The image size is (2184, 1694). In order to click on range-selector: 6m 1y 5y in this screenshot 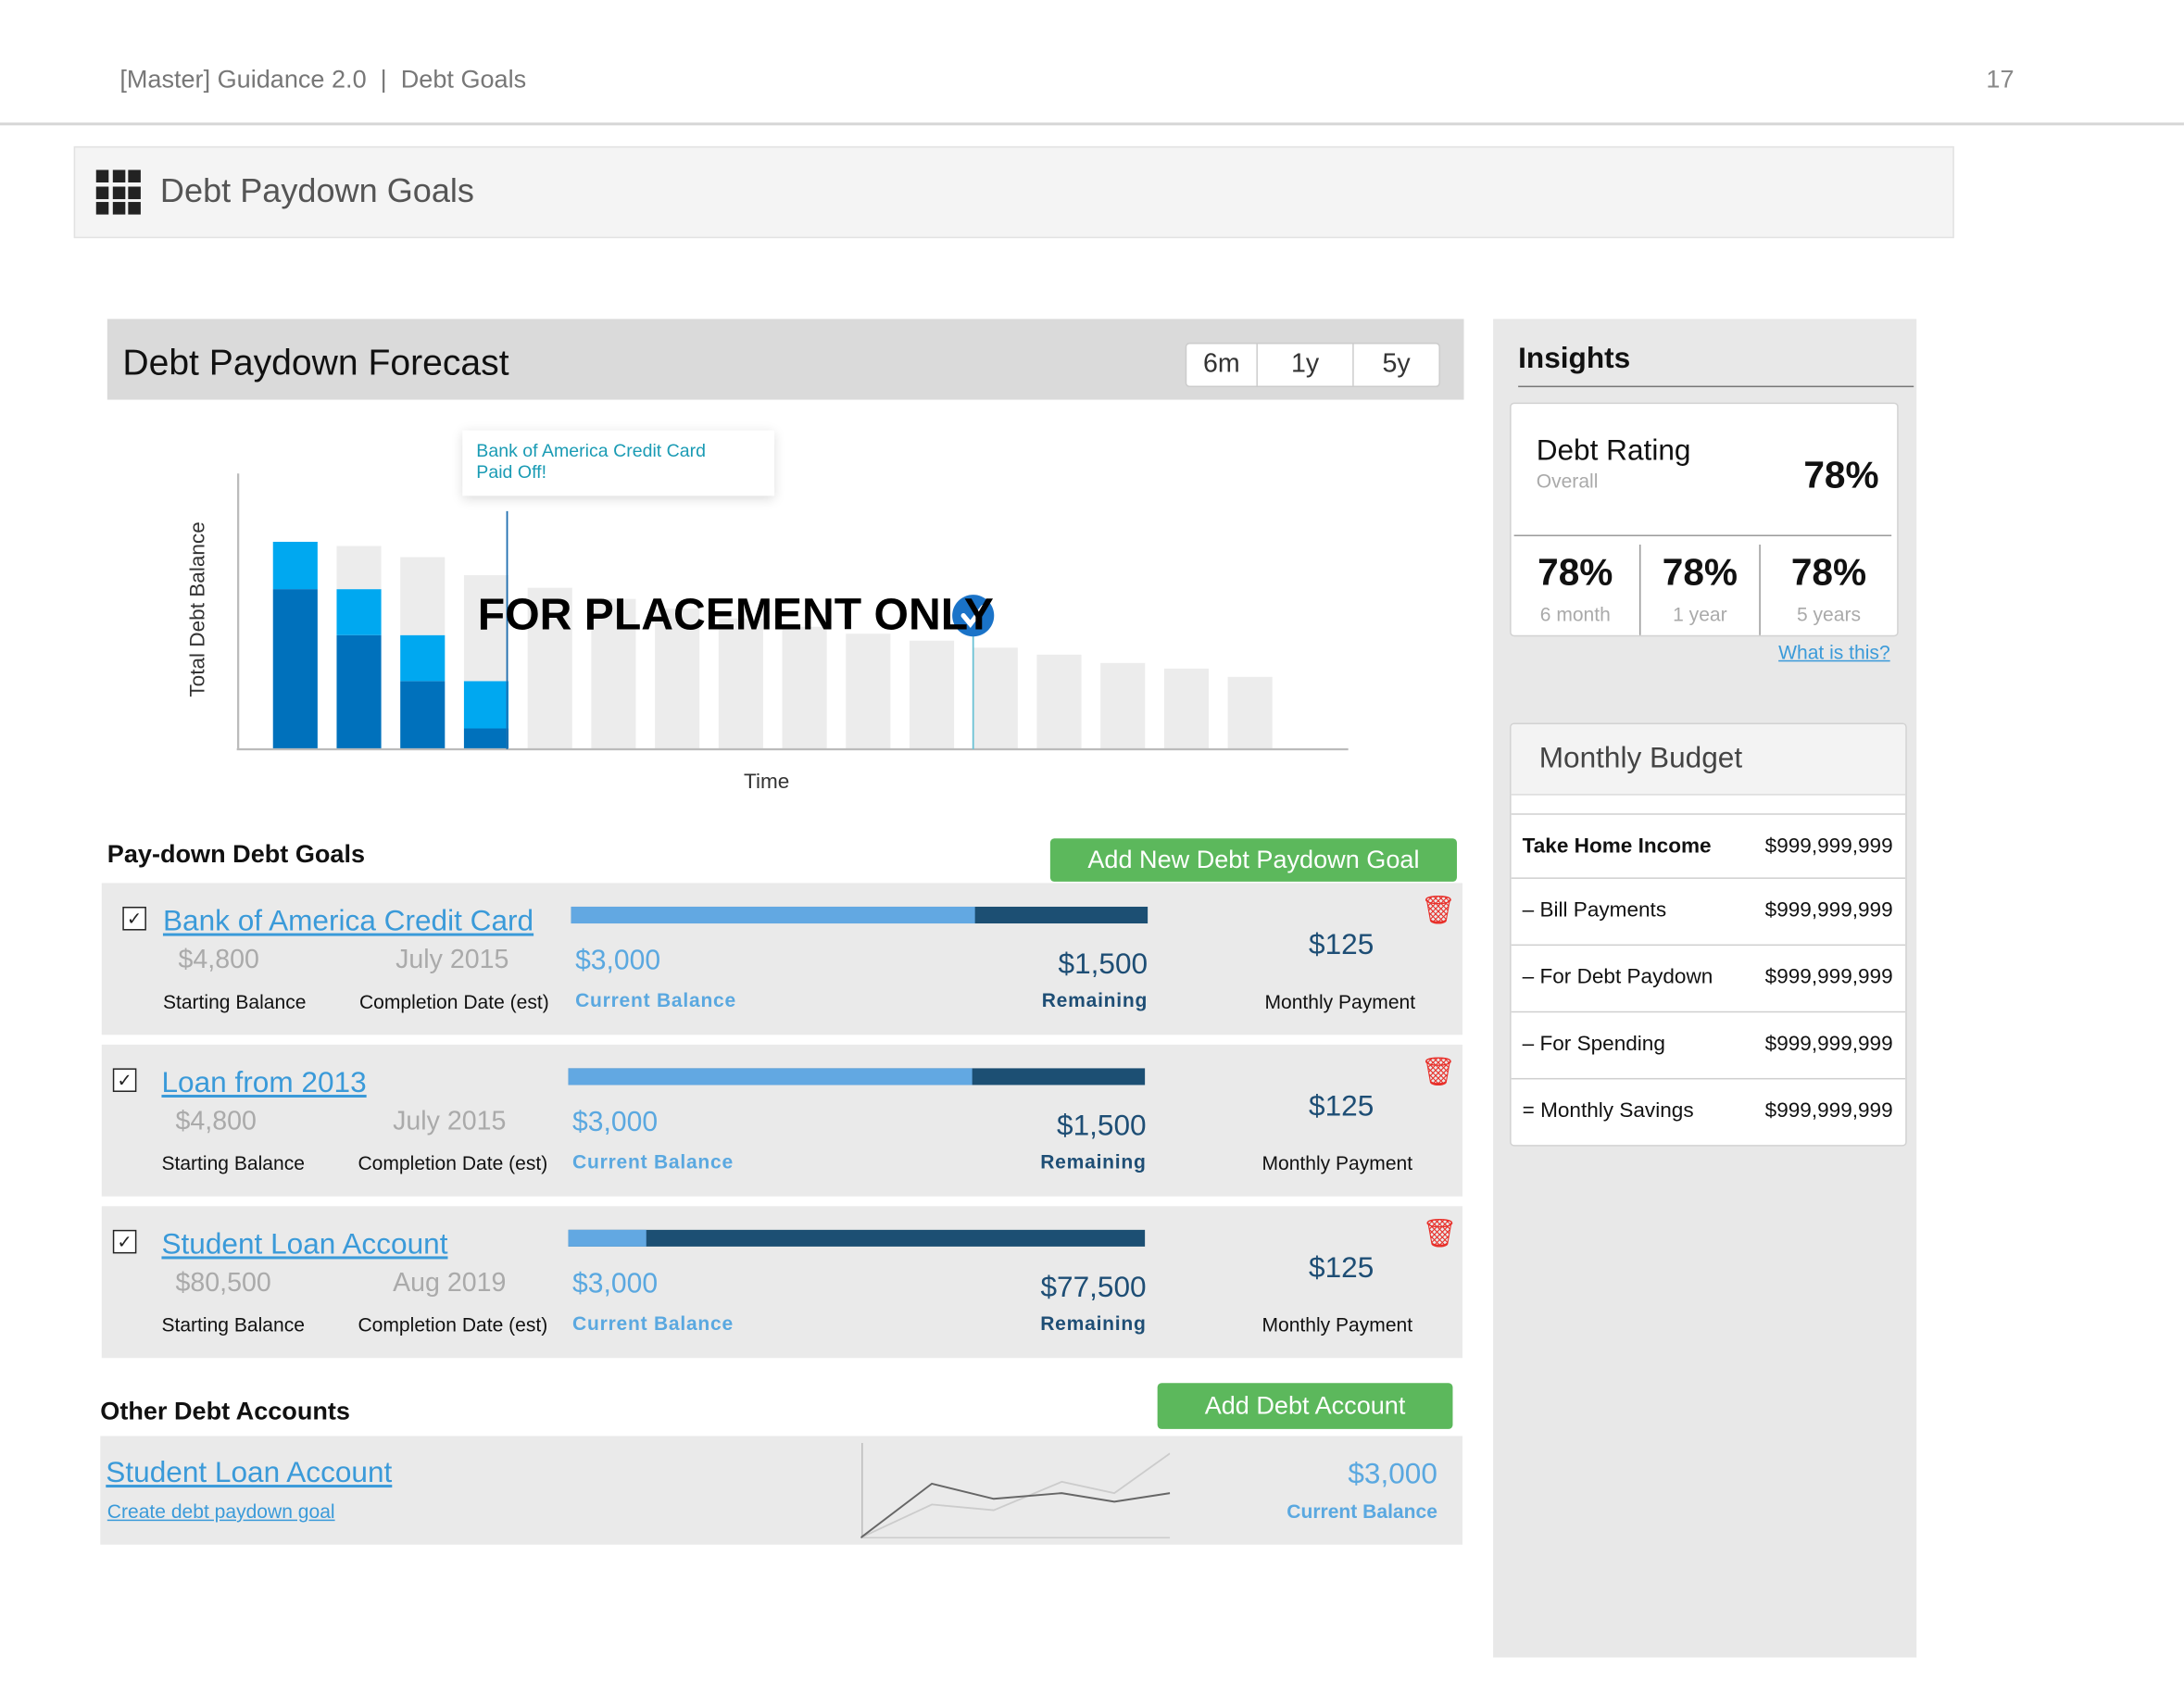, I will do `click(1312, 365)`.